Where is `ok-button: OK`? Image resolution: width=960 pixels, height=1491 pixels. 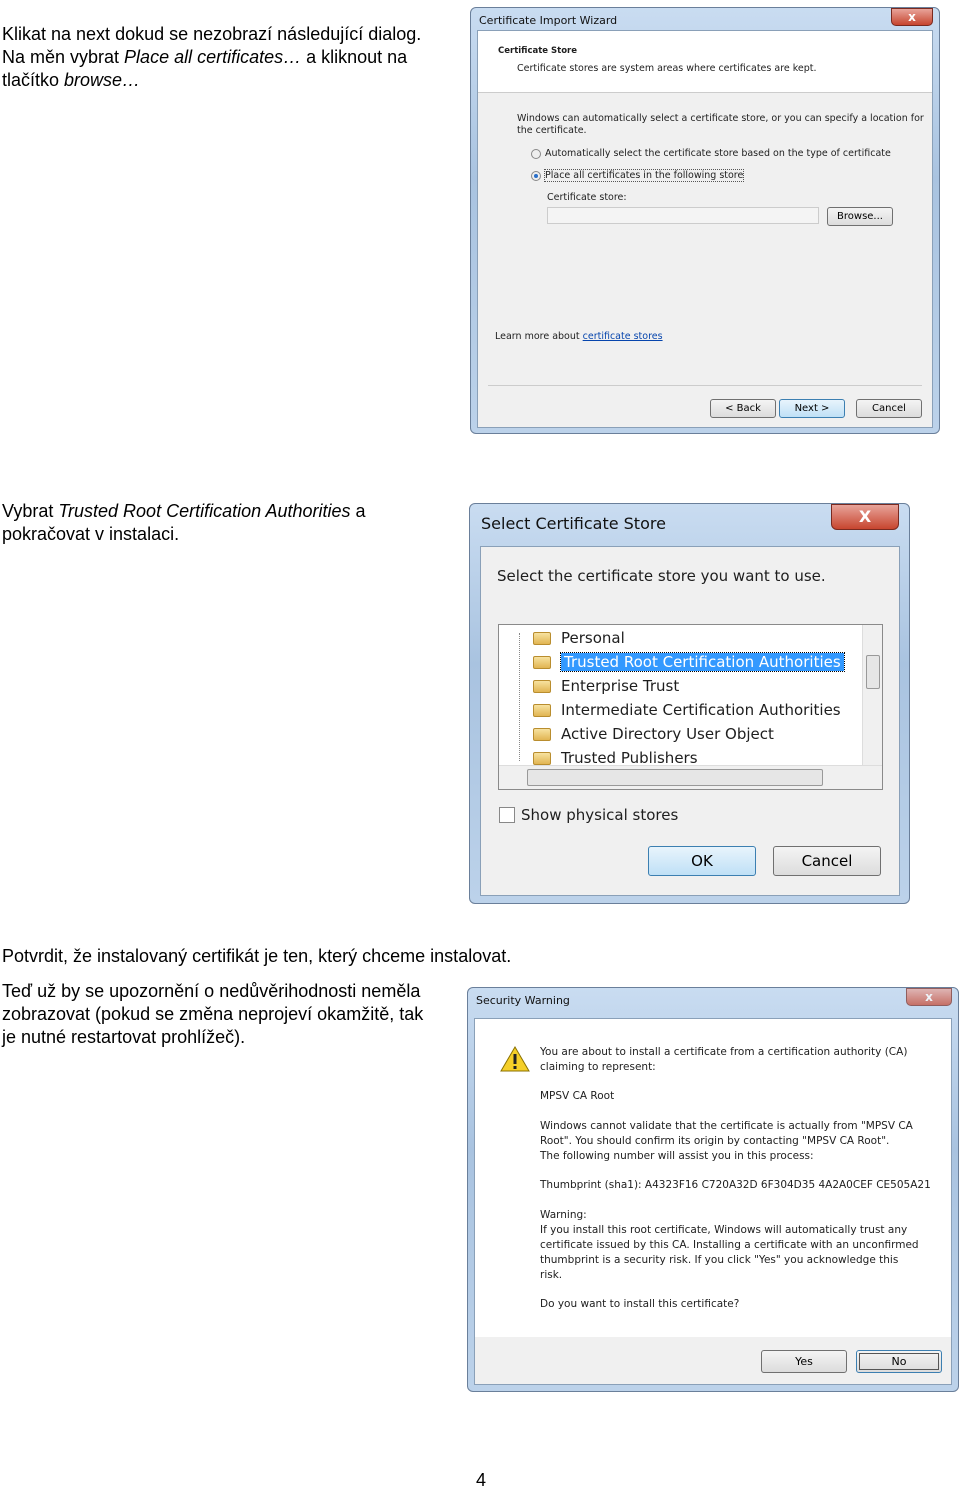
ok-button: OK is located at coordinates (702, 861).